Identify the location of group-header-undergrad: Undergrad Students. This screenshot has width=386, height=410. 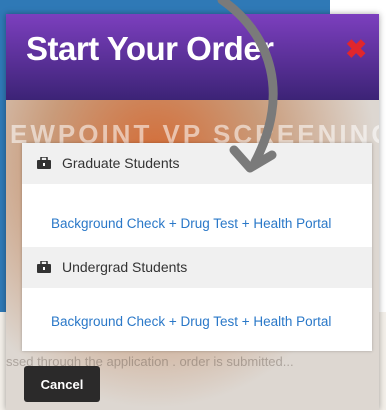
(197, 267).